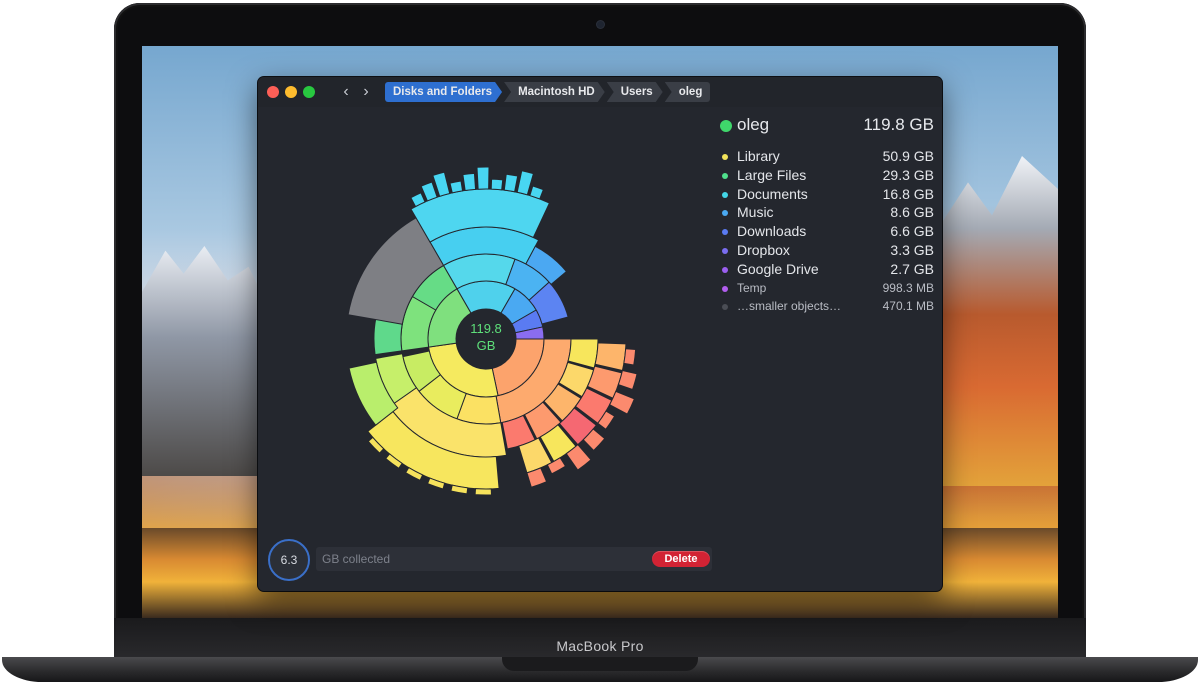 The image size is (1200, 695). Describe the element at coordinates (758, 156) in the screenshot. I see `legend-item-name: Library` at that location.